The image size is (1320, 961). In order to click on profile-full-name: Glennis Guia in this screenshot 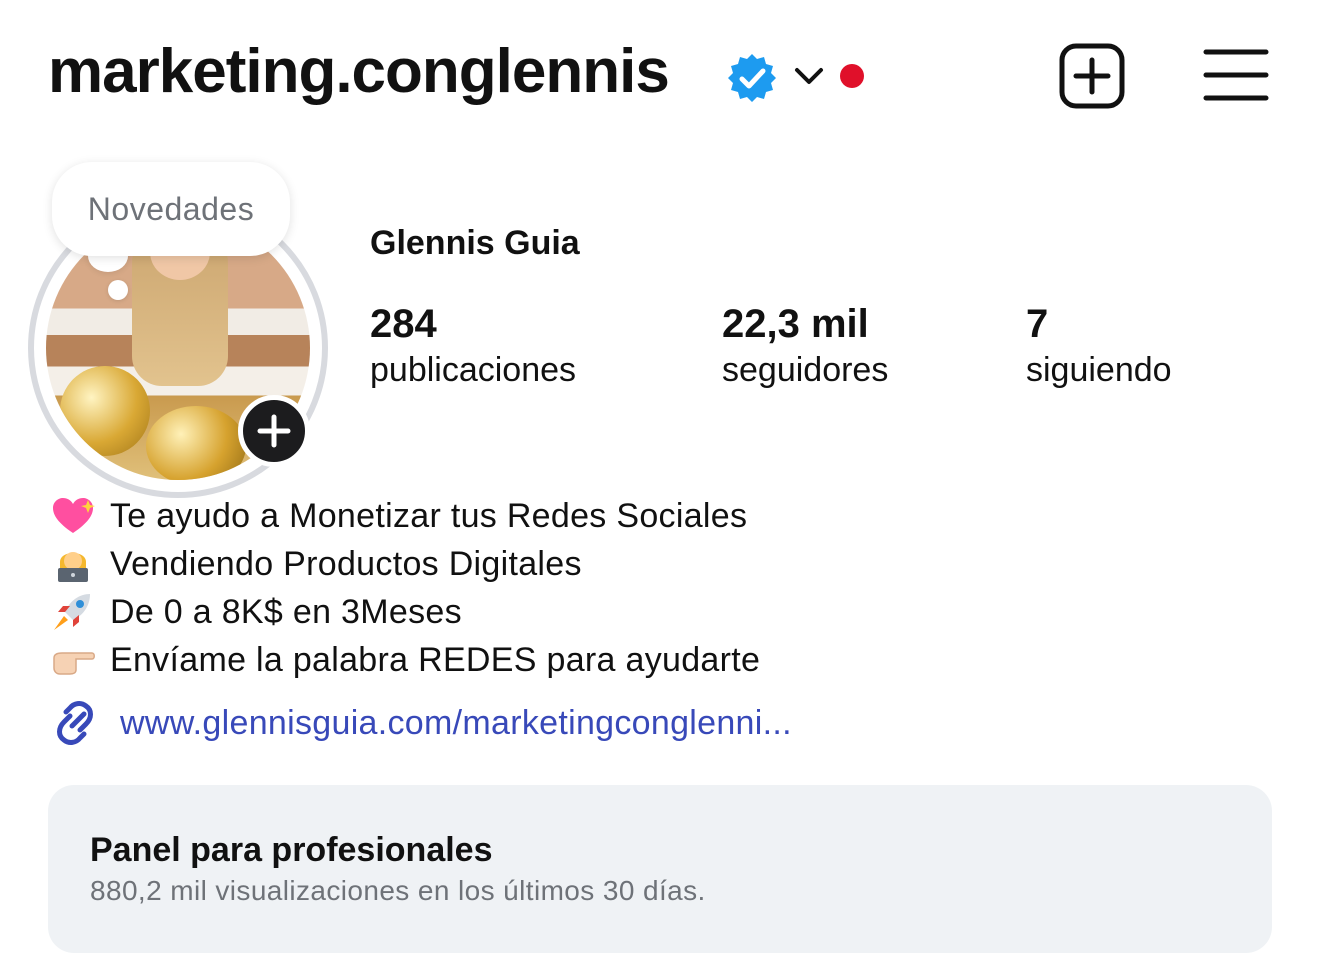, I will do `click(475, 243)`.